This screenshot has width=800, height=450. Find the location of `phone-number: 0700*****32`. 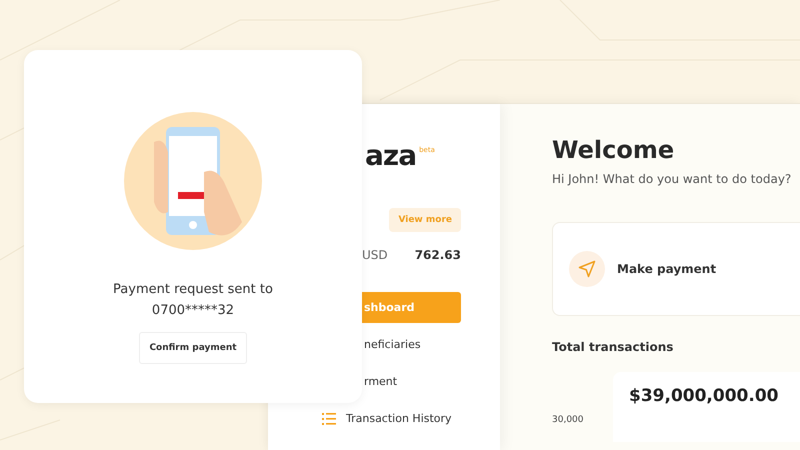

phone-number: 0700*****32 is located at coordinates (193, 310).